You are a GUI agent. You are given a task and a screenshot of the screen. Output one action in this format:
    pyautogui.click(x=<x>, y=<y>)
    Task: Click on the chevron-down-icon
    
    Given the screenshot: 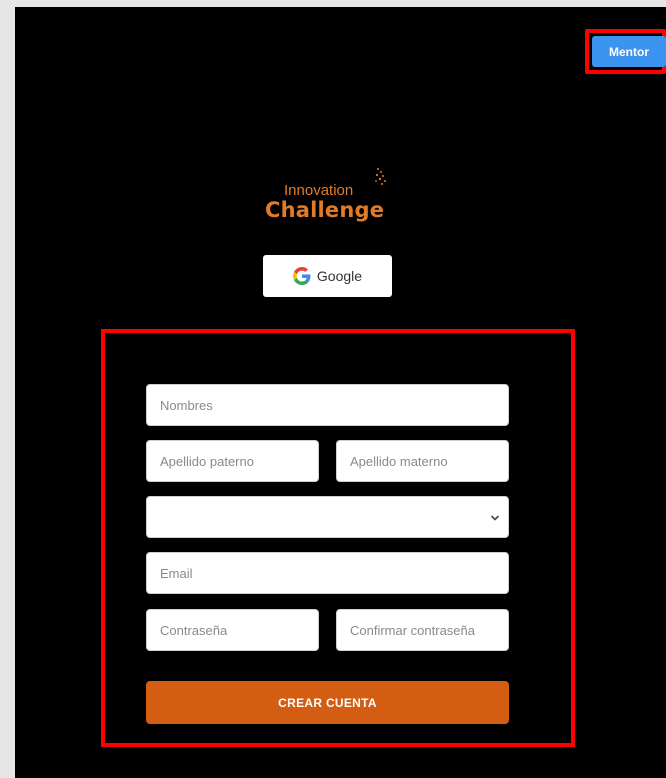 What is the action you would take?
    pyautogui.click(x=495, y=518)
    